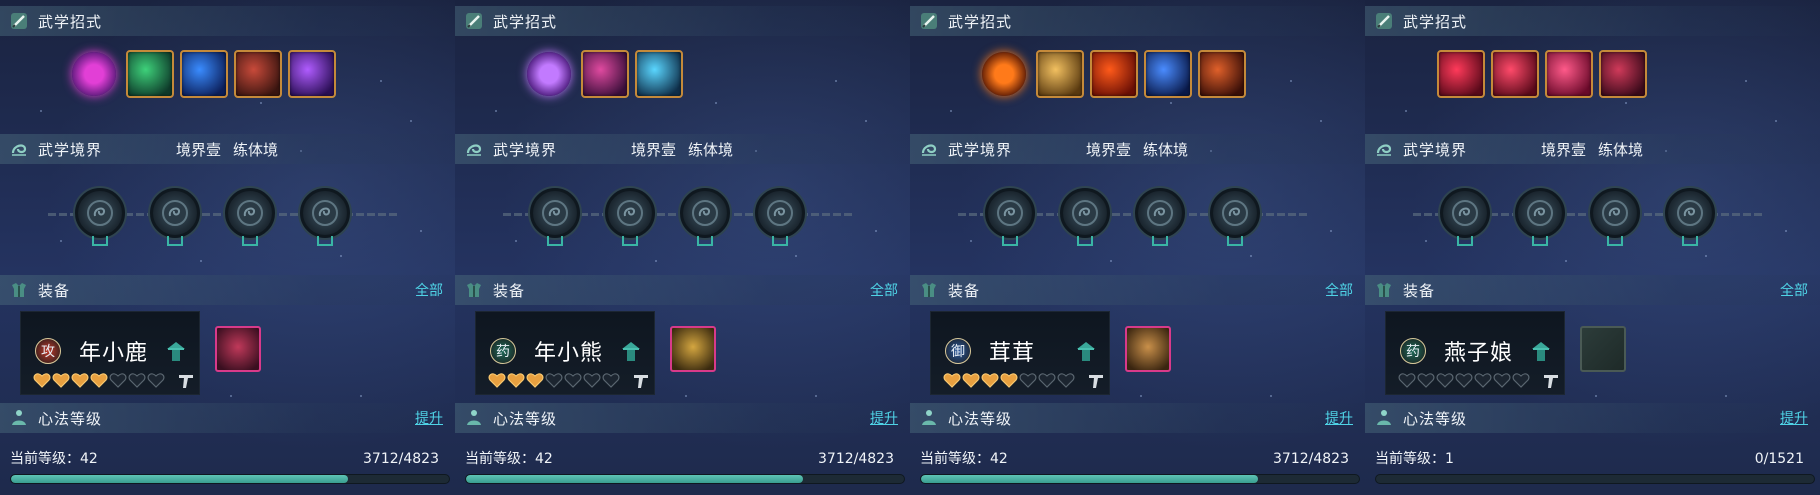 This screenshot has width=1820, height=495. What do you see at coordinates (605, 74) in the screenshot?
I see `pink-crane-skill-icon` at bounding box center [605, 74].